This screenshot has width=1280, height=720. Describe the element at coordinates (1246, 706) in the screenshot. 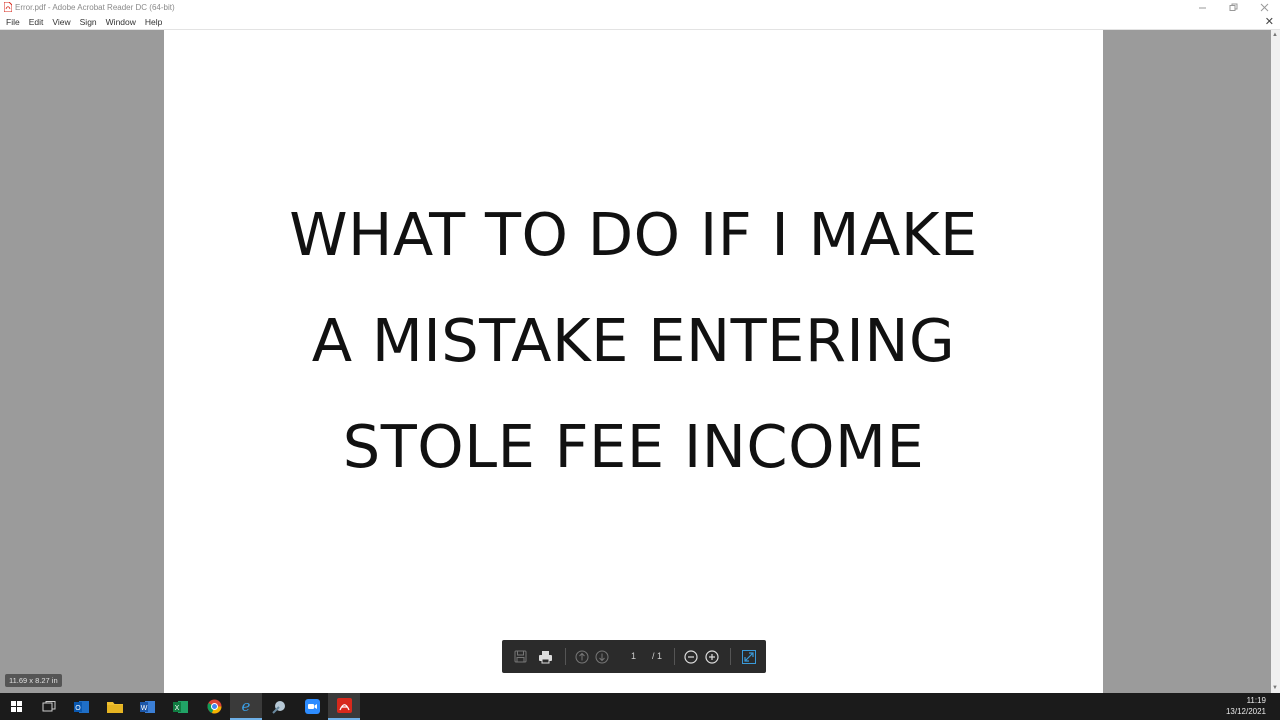

I see `system-clock: 11:19 13/12/2021` at that location.